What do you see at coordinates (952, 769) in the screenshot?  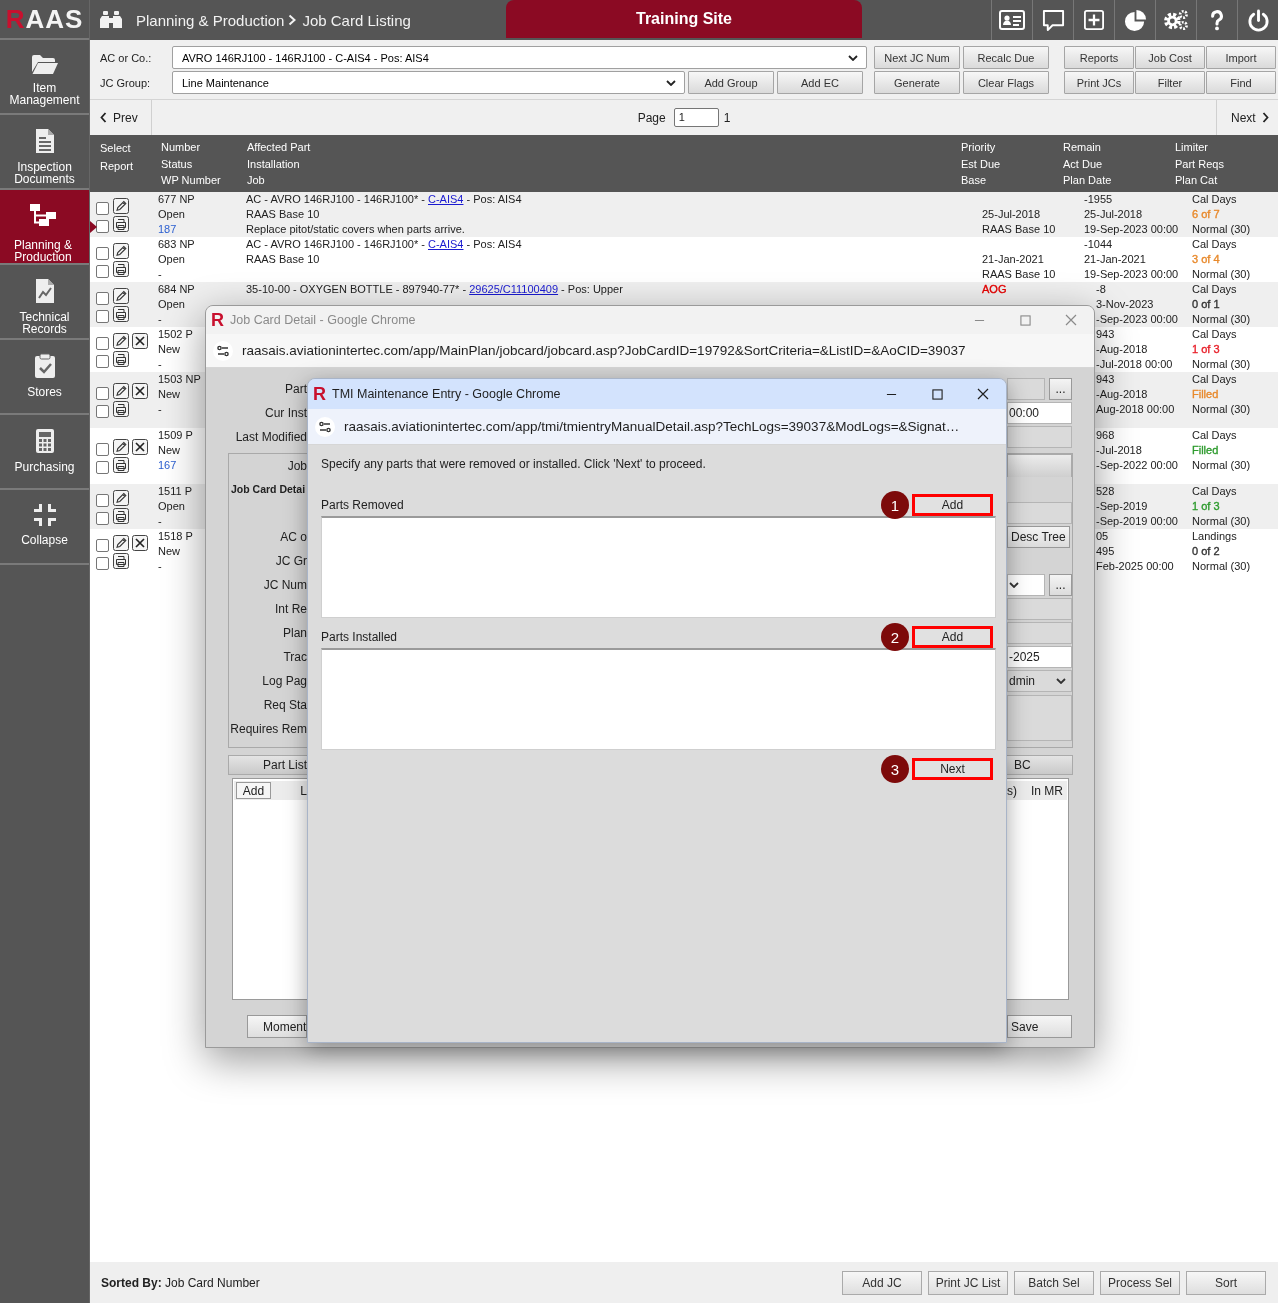 I see `next-button: Next` at bounding box center [952, 769].